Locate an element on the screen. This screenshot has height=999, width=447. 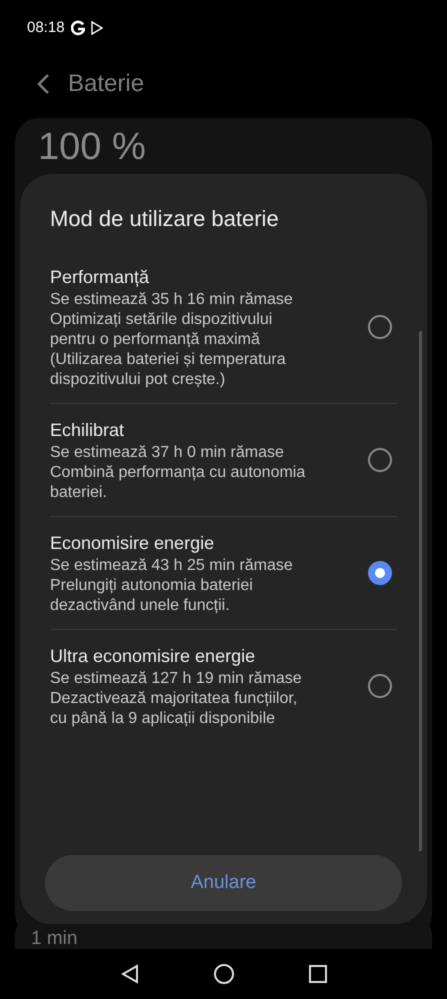
battery-percentage: 100 % is located at coordinates (92, 147).